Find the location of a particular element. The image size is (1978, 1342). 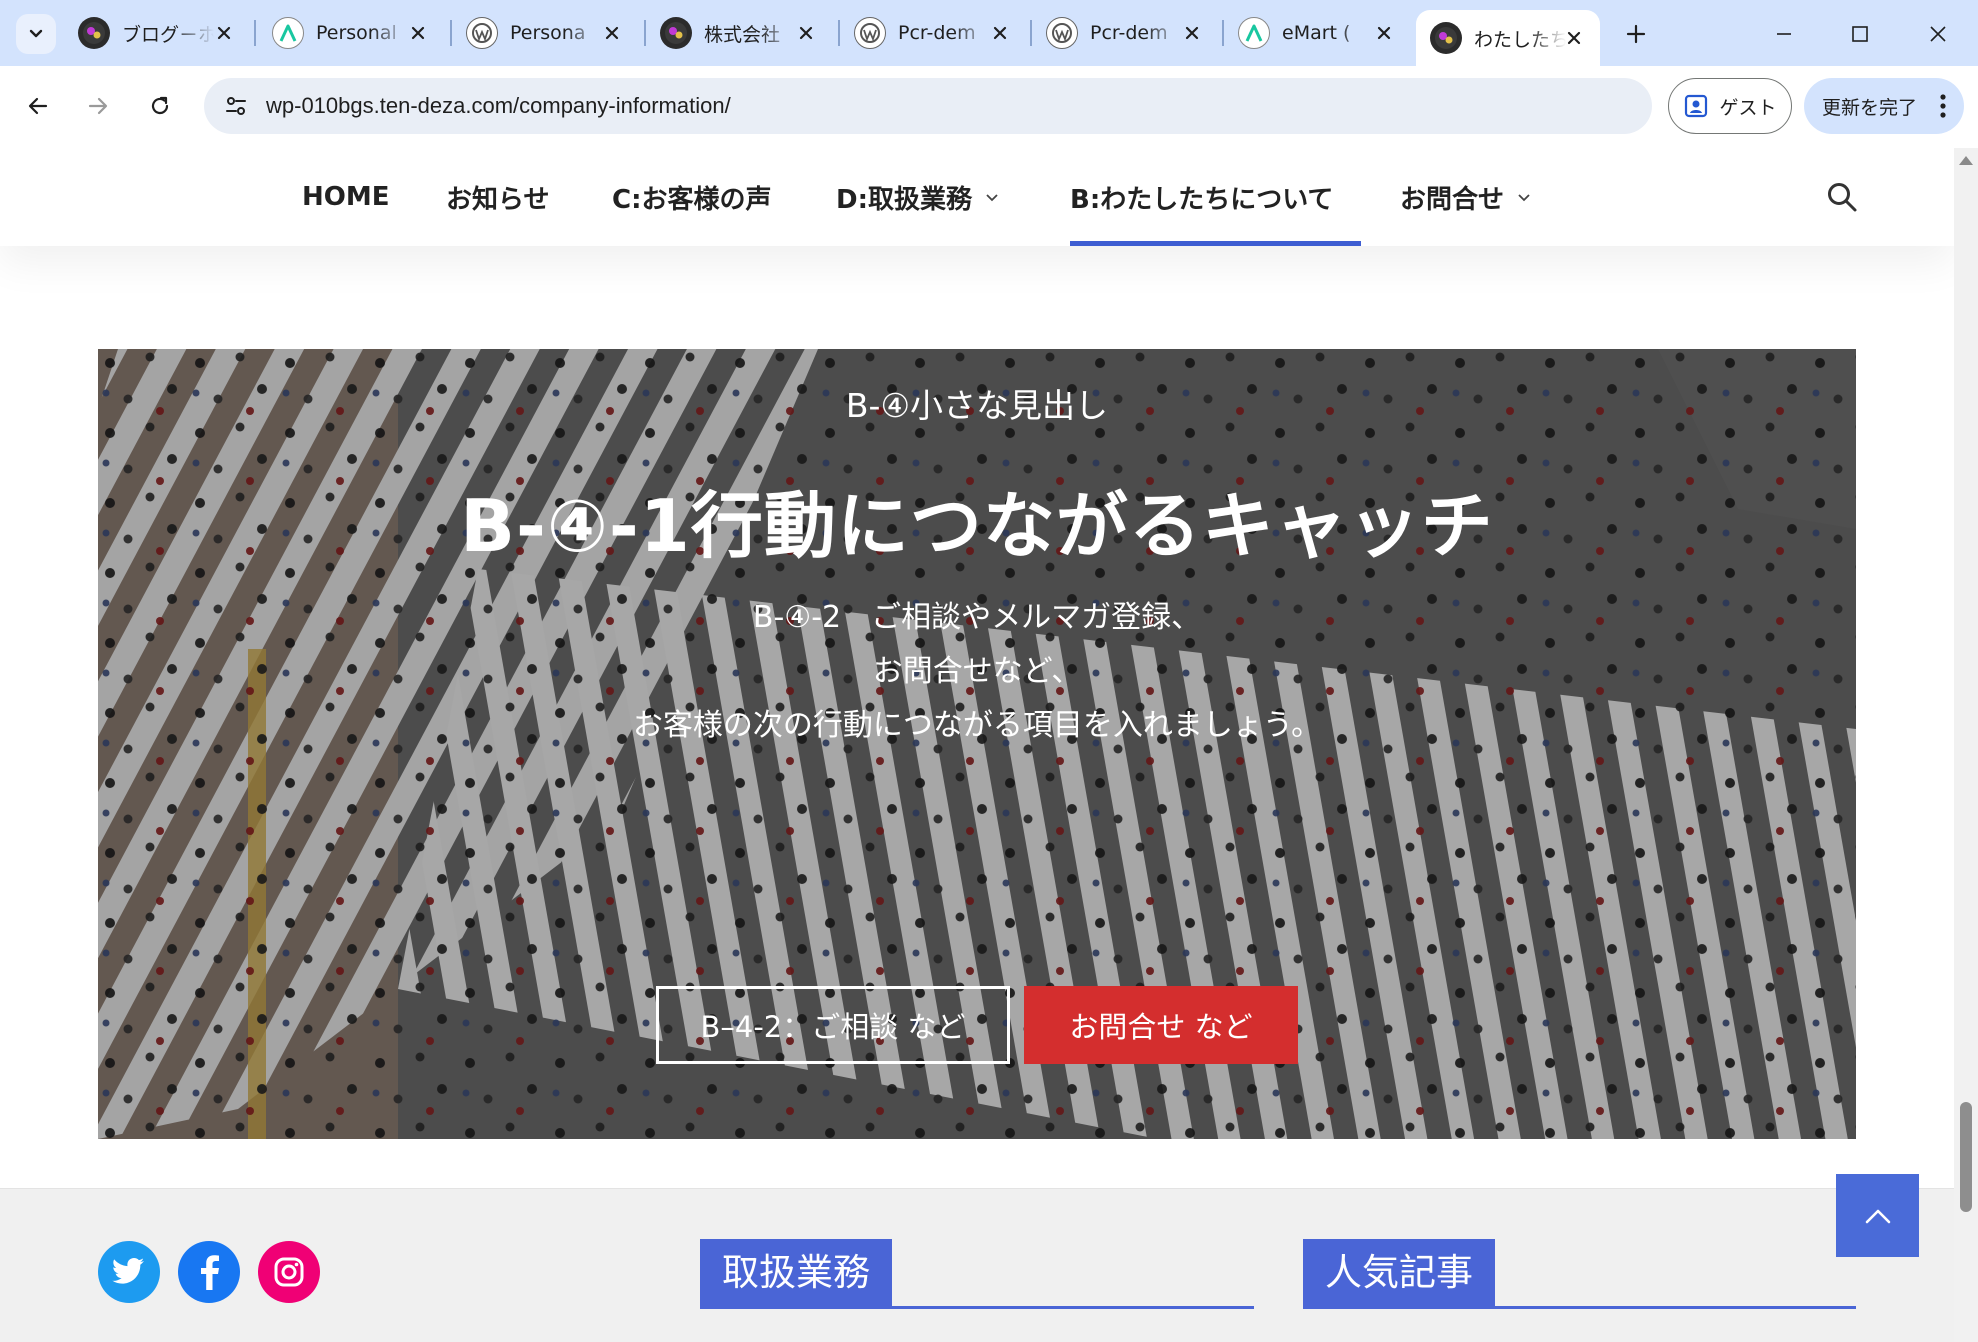

nav-item-contact: お問合せ is located at coordinates (1466, 197).